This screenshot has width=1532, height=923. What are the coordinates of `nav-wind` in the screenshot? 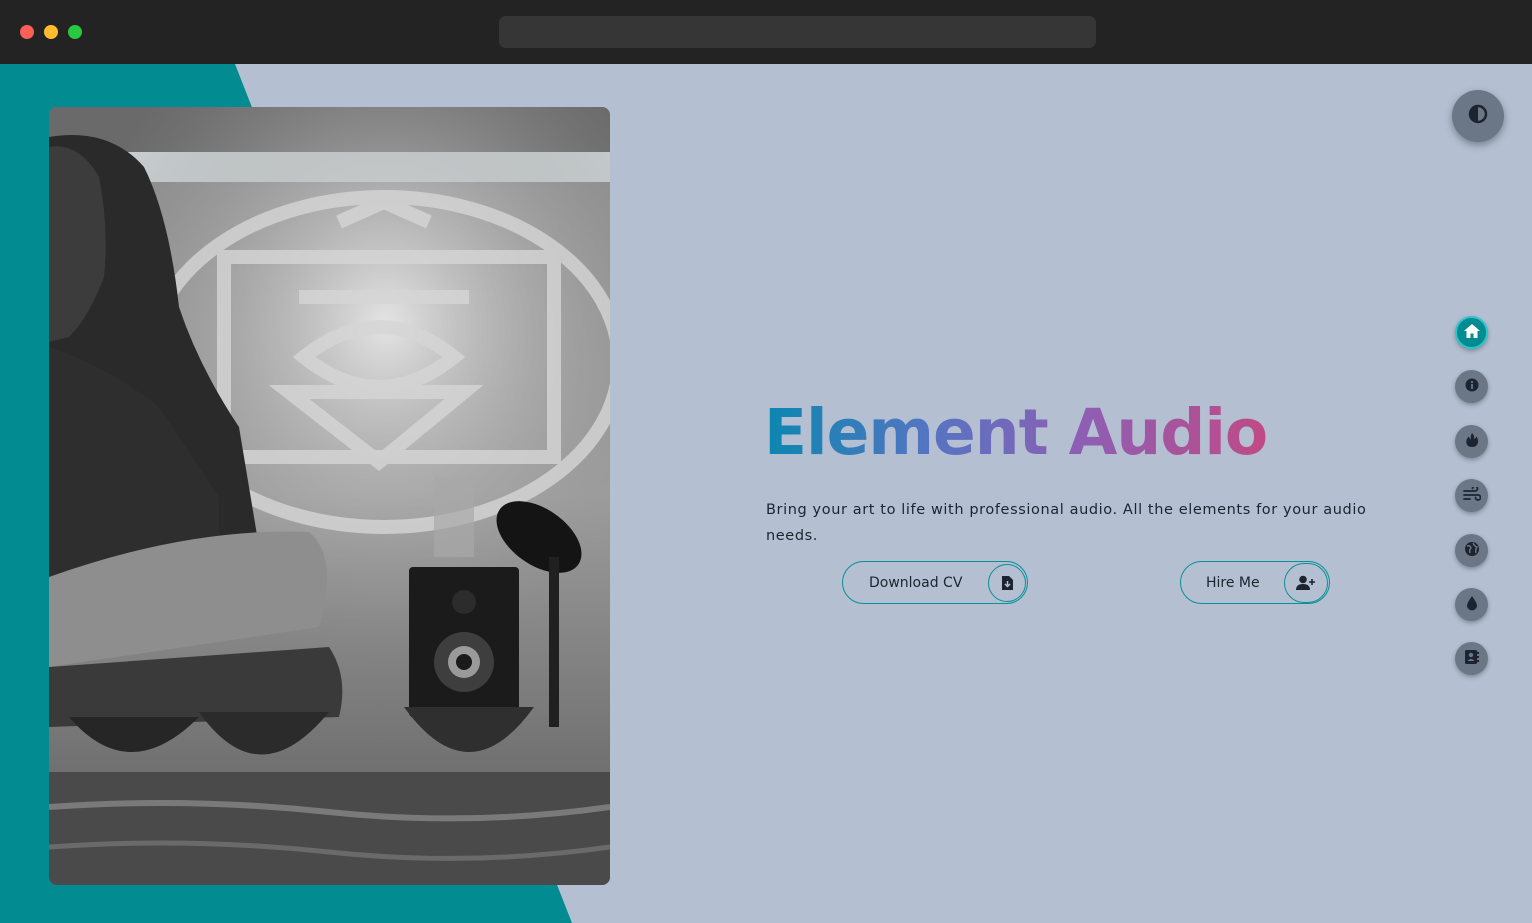 It's located at (1471, 495).